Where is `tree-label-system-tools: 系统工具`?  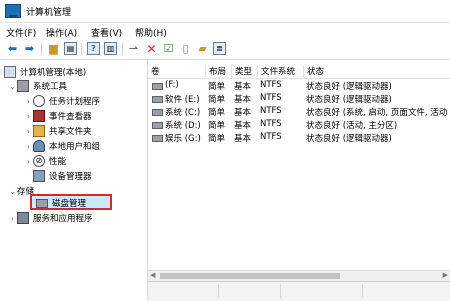
tree-label-system-tools: 系统工具 is located at coordinates (50, 87).